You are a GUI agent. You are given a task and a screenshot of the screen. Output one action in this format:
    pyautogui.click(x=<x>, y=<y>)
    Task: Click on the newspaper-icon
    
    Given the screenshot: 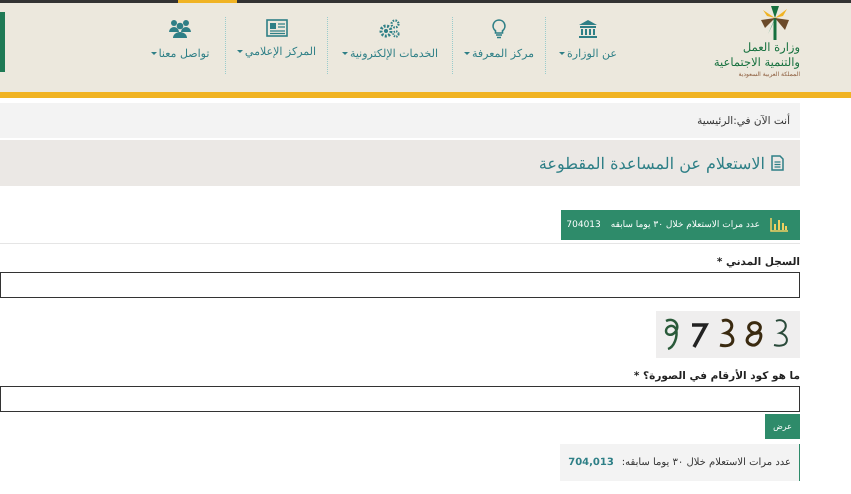 What is the action you would take?
    pyautogui.click(x=277, y=28)
    